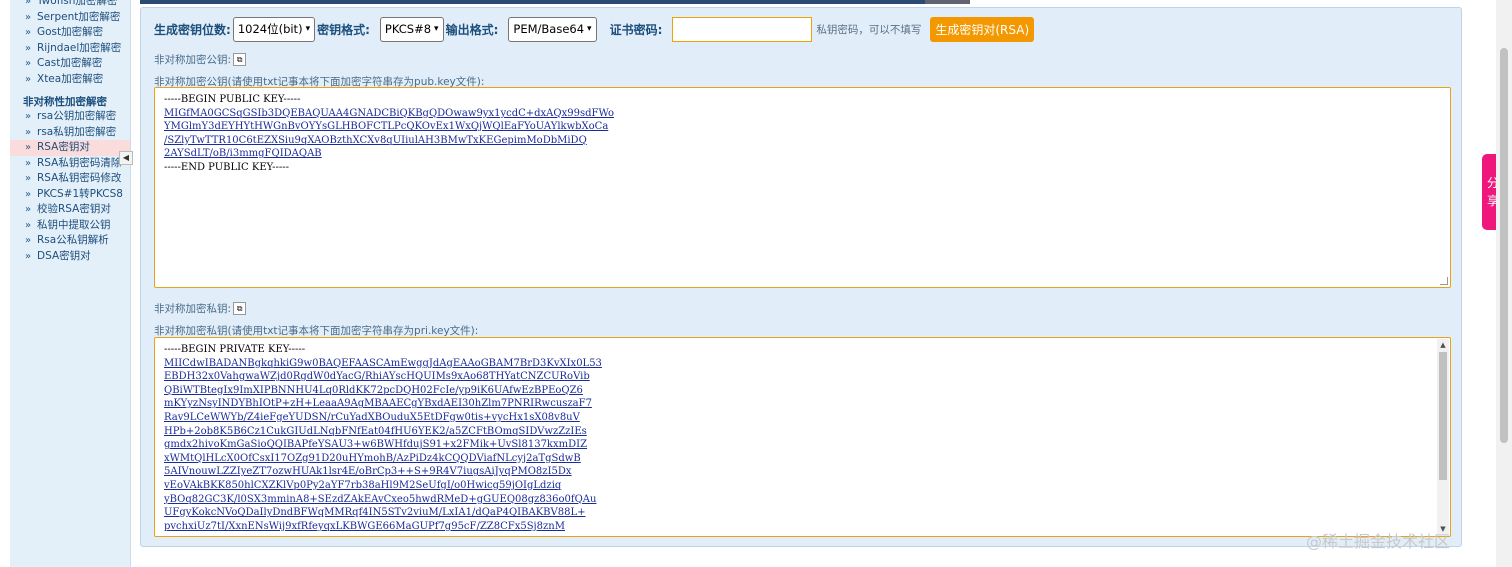  I want to click on private-key-scrollbar: ▲ ▼, so click(1443, 437).